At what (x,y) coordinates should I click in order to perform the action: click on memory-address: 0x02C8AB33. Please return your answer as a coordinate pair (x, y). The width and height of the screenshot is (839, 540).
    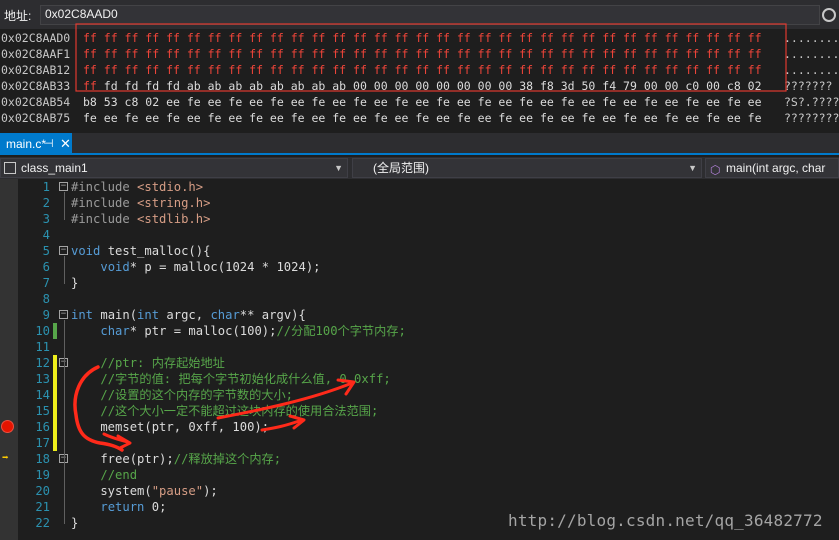
    Looking at the image, I should click on (36, 86).